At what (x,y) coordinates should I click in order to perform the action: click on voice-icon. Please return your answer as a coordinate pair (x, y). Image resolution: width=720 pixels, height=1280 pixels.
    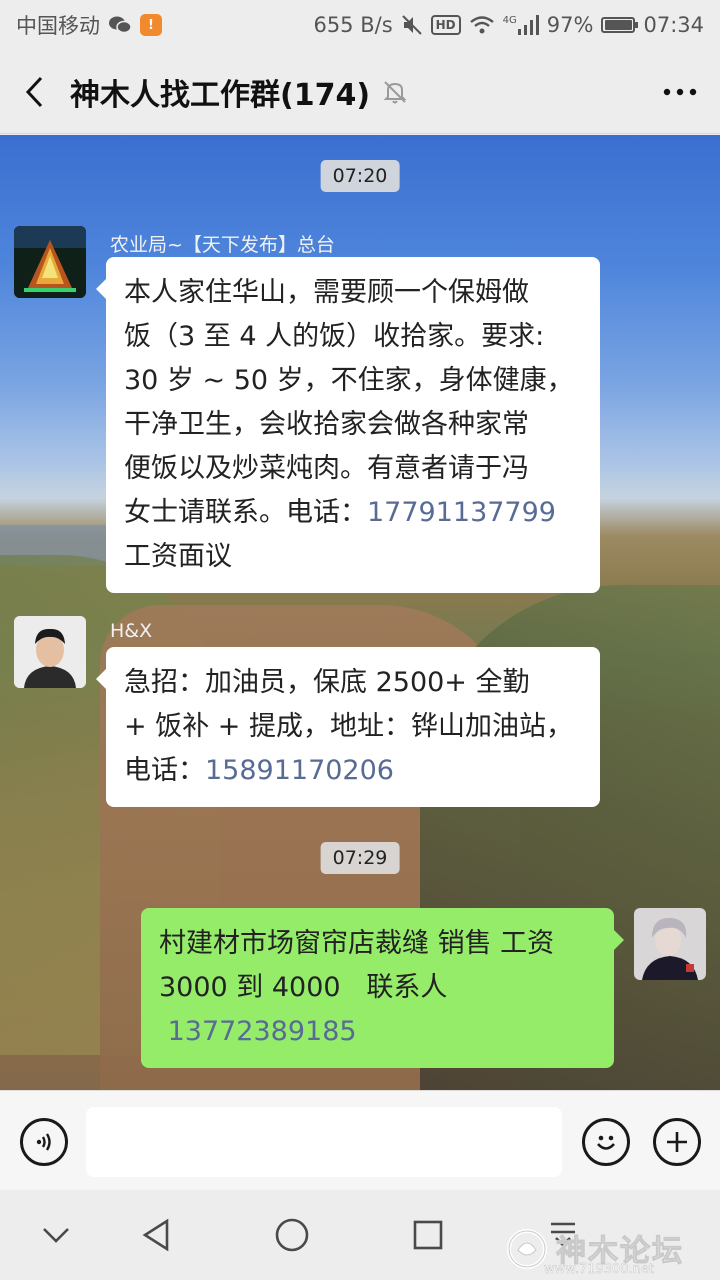
    Looking at the image, I should click on (43, 1142).